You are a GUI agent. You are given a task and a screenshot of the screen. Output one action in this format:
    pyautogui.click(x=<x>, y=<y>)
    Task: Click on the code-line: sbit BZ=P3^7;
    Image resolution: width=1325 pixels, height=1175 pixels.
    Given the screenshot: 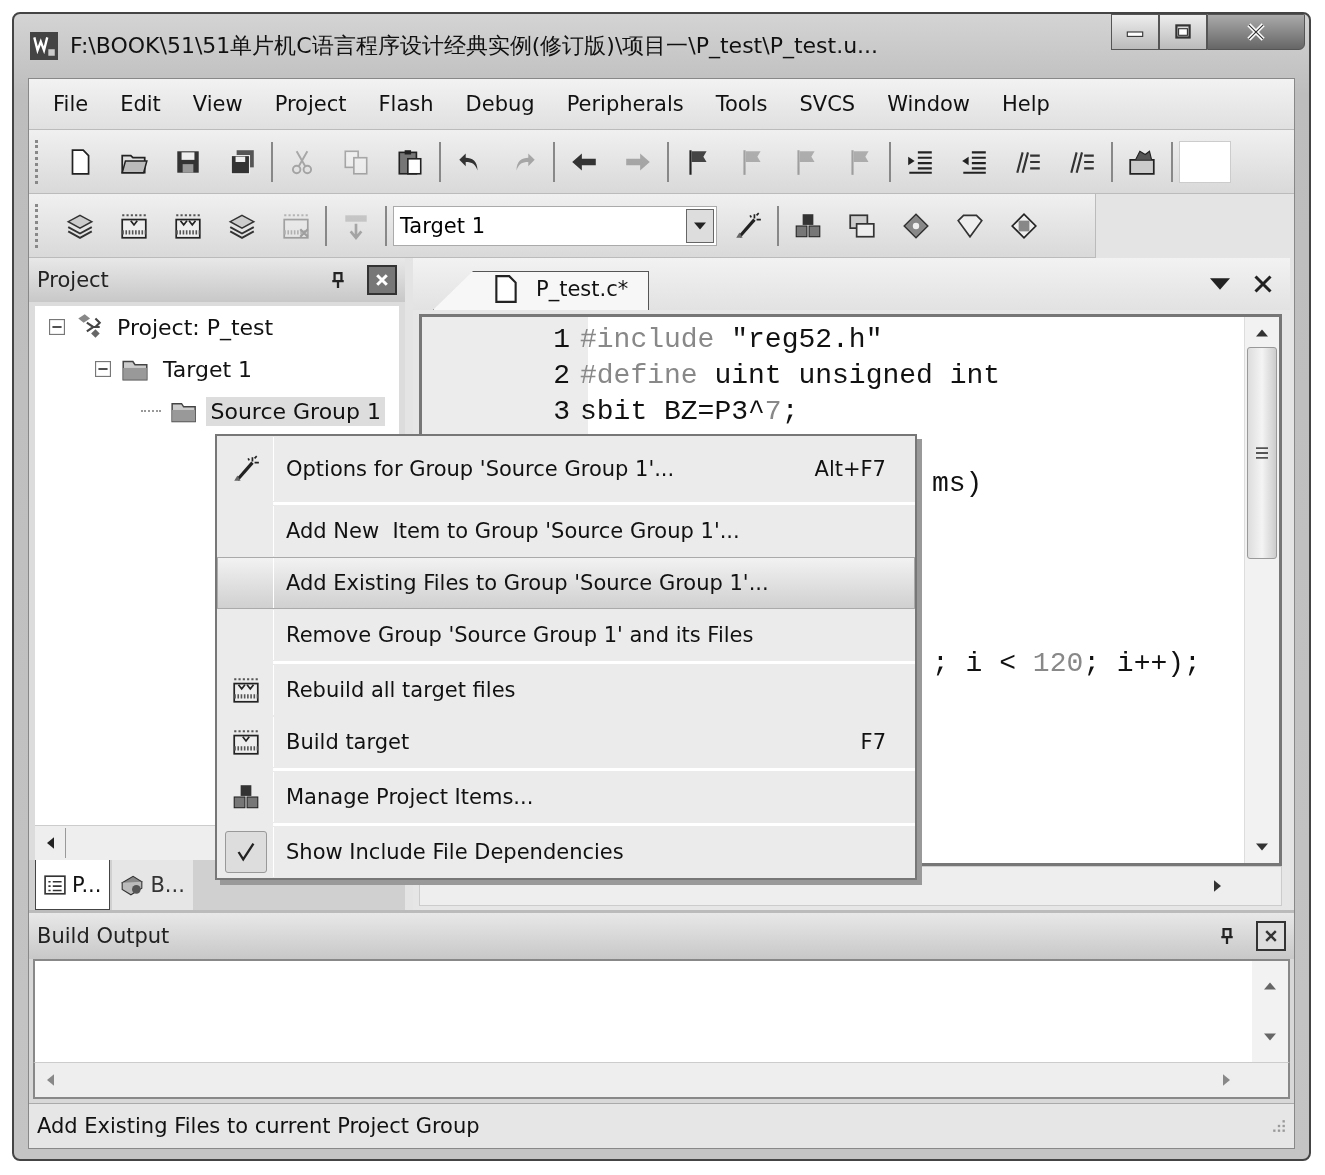 What is the action you would take?
    pyautogui.click(x=689, y=411)
    